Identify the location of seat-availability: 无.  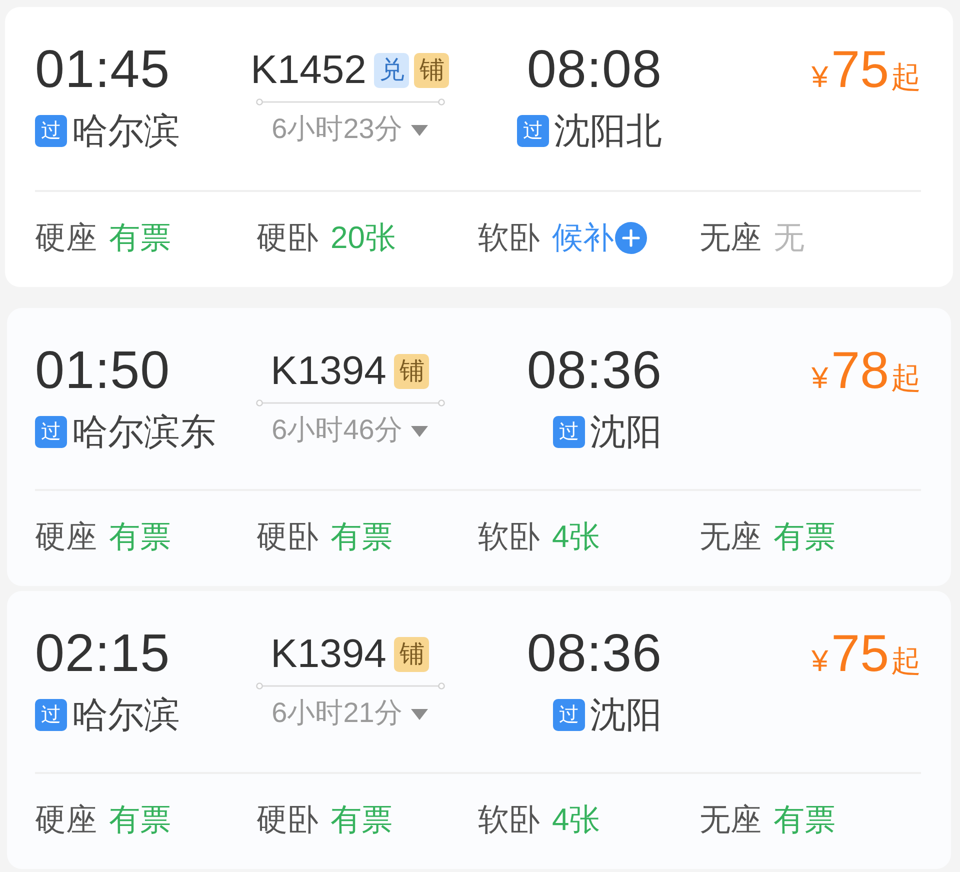
(789, 238).